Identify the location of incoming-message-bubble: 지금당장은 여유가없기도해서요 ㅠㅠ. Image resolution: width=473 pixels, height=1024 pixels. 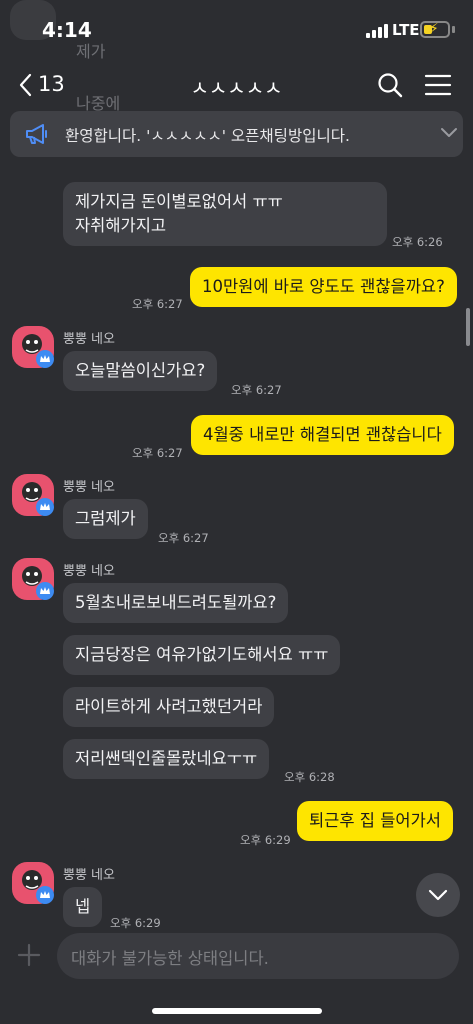
(202, 655).